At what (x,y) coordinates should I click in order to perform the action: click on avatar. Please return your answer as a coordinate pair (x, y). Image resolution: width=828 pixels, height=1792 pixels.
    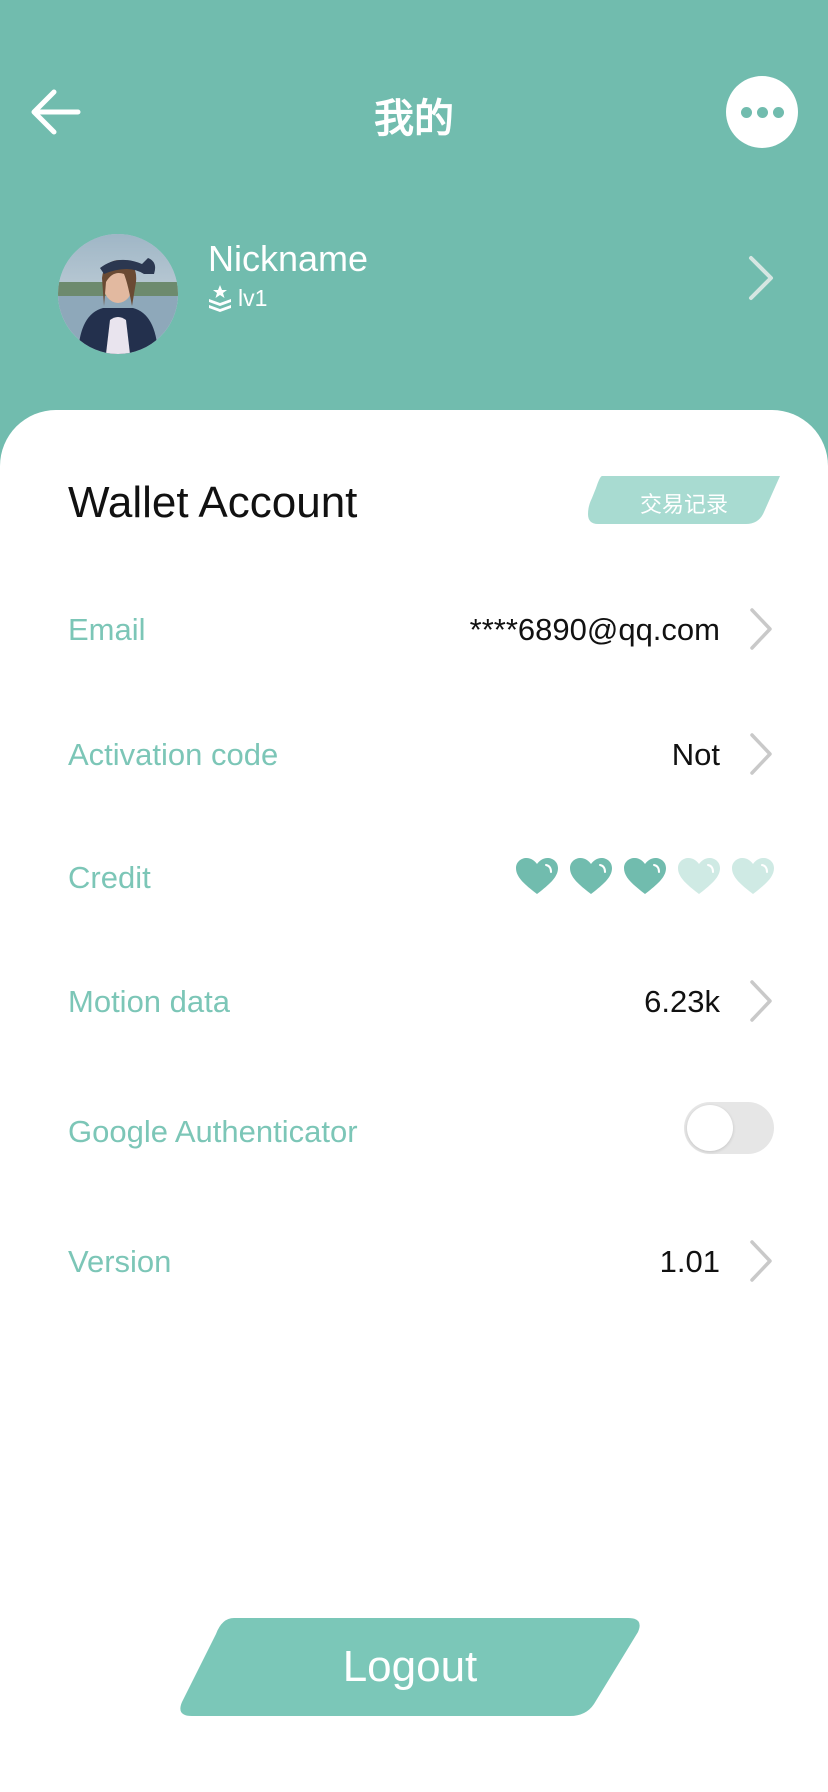
    Looking at the image, I should click on (118, 294).